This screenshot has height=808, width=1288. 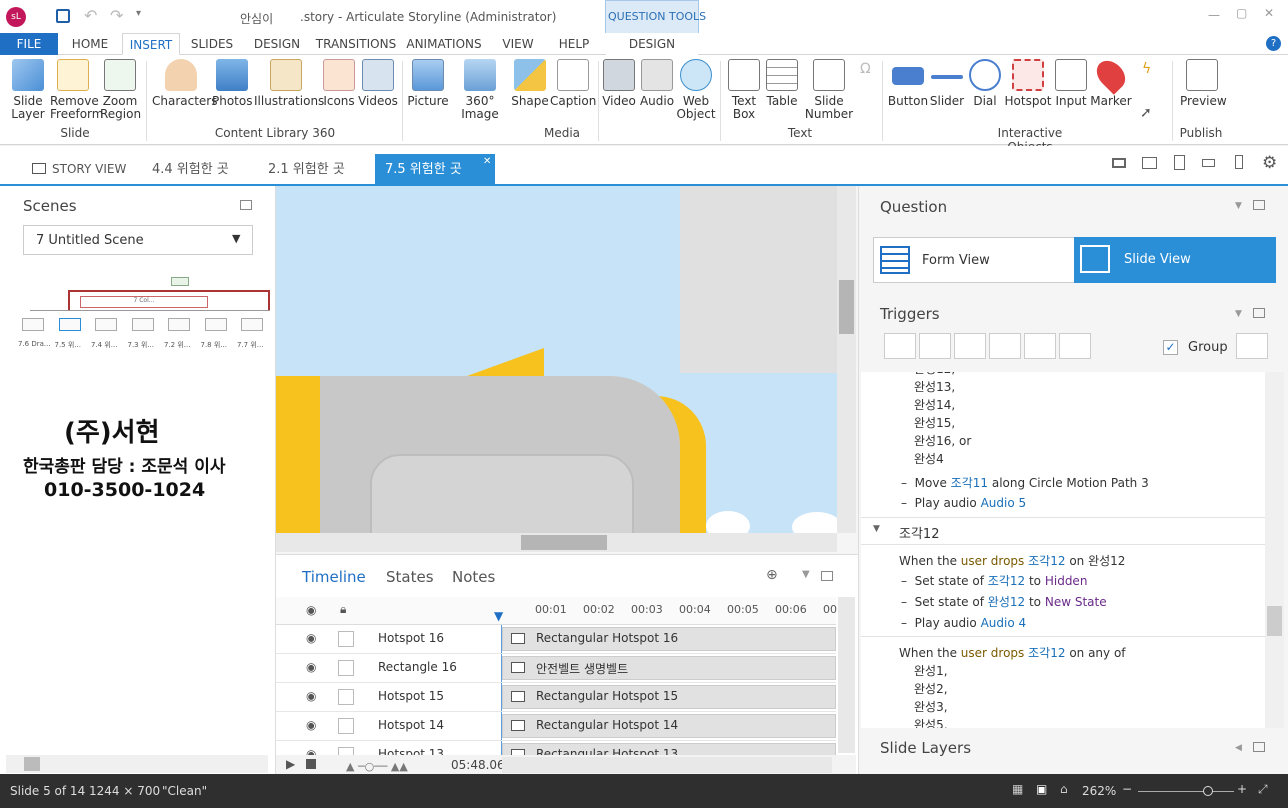 I want to click on trigger-audio5-action: – Play audio Audio 5, so click(x=963, y=503).